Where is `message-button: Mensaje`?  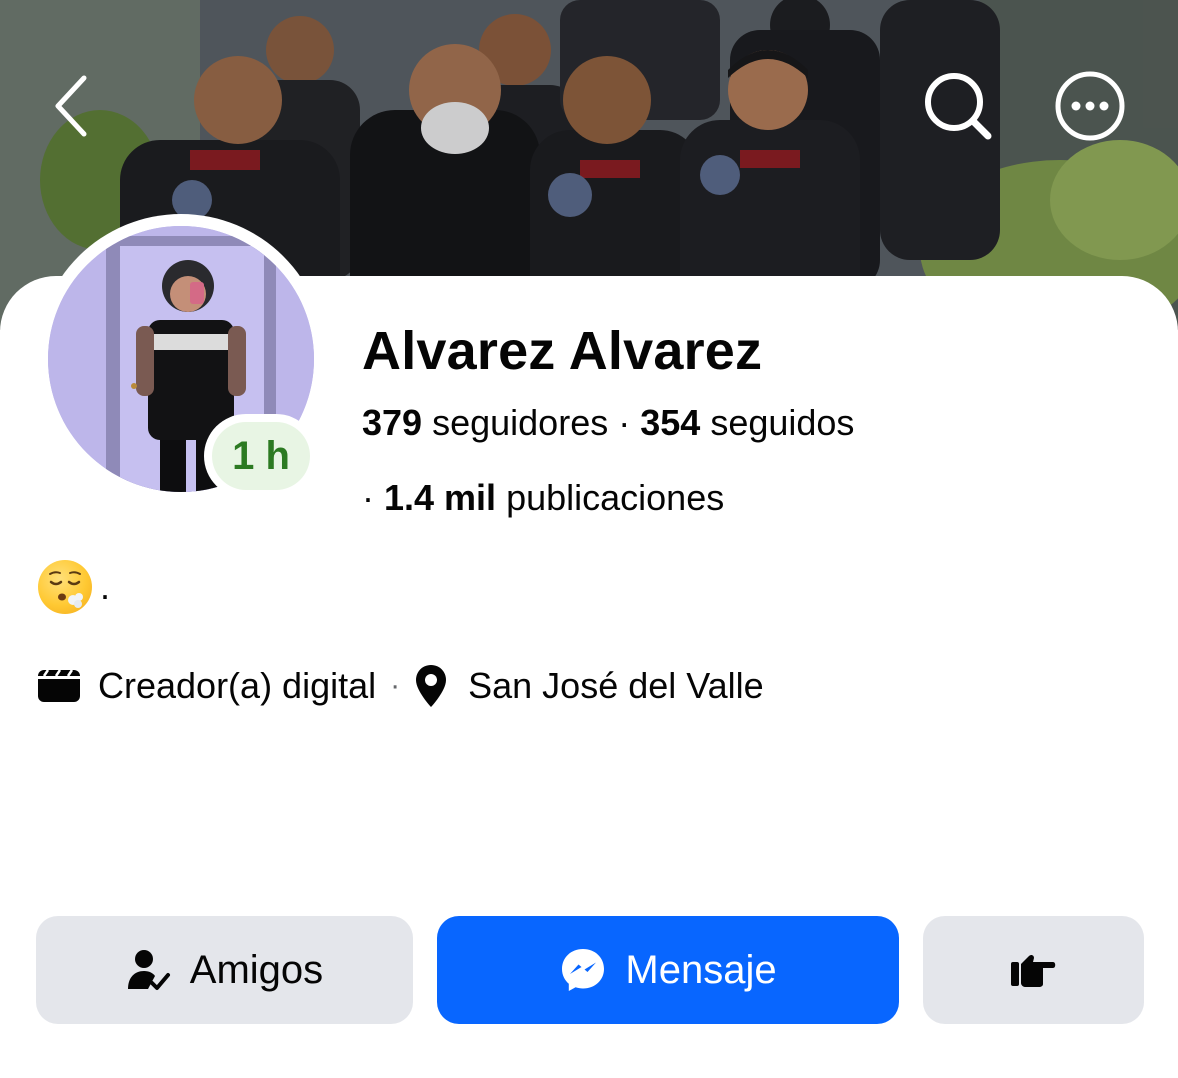 message-button: Mensaje is located at coordinates (668, 970).